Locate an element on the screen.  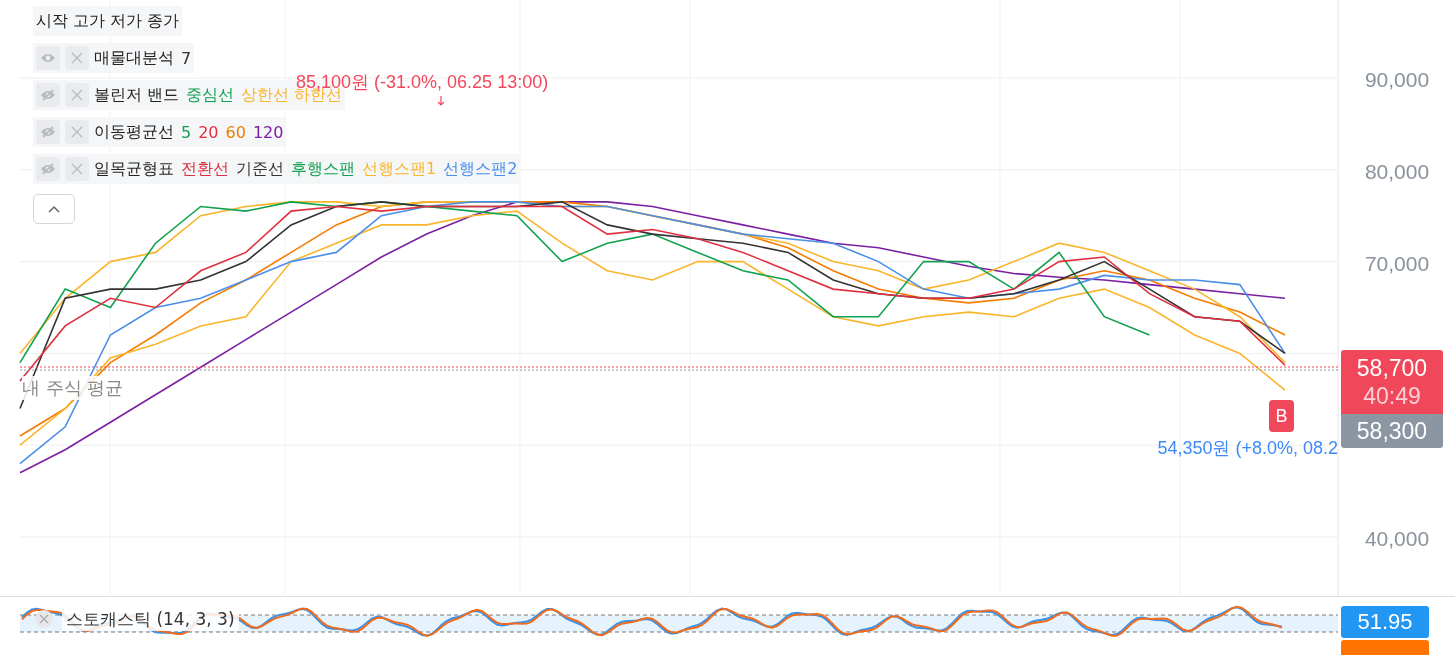
collapse-button is located at coordinates (54, 209).